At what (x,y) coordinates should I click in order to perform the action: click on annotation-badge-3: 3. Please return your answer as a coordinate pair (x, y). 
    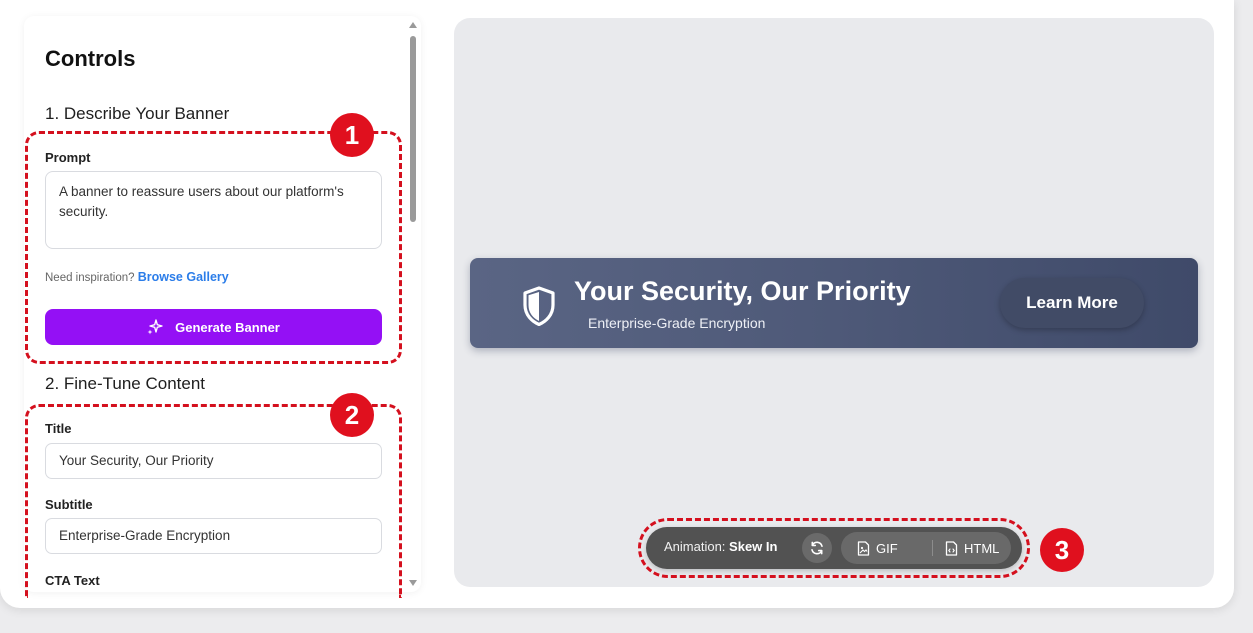
    Looking at the image, I should click on (1062, 550).